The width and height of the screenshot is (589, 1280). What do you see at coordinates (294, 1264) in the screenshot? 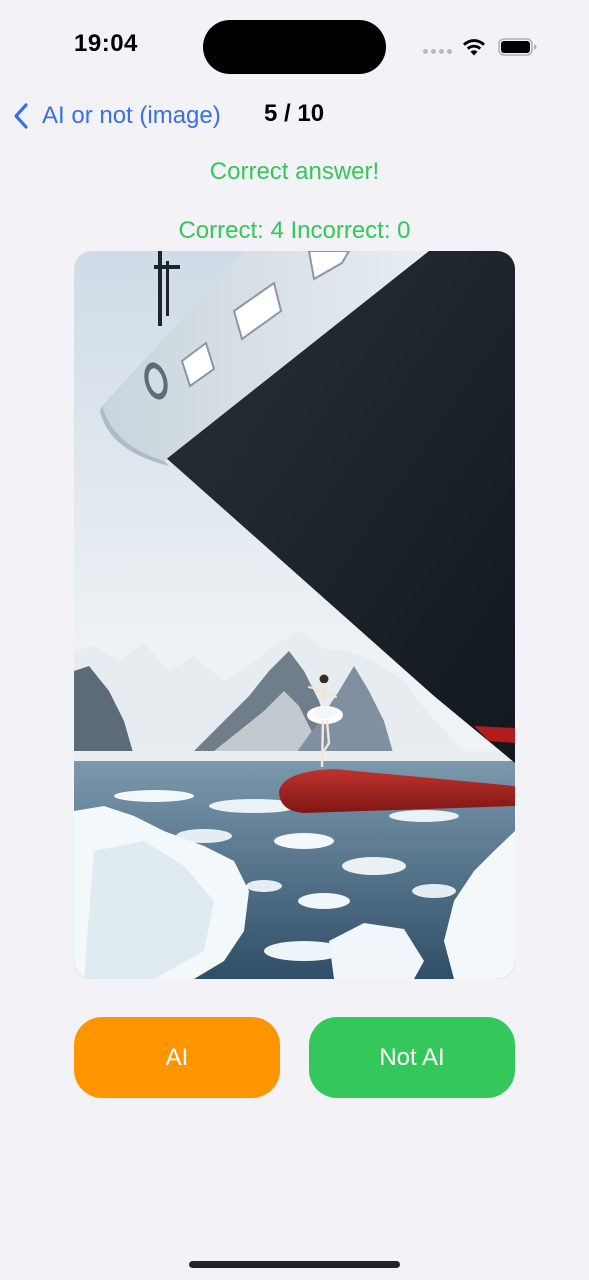
I see `home-indicator` at bounding box center [294, 1264].